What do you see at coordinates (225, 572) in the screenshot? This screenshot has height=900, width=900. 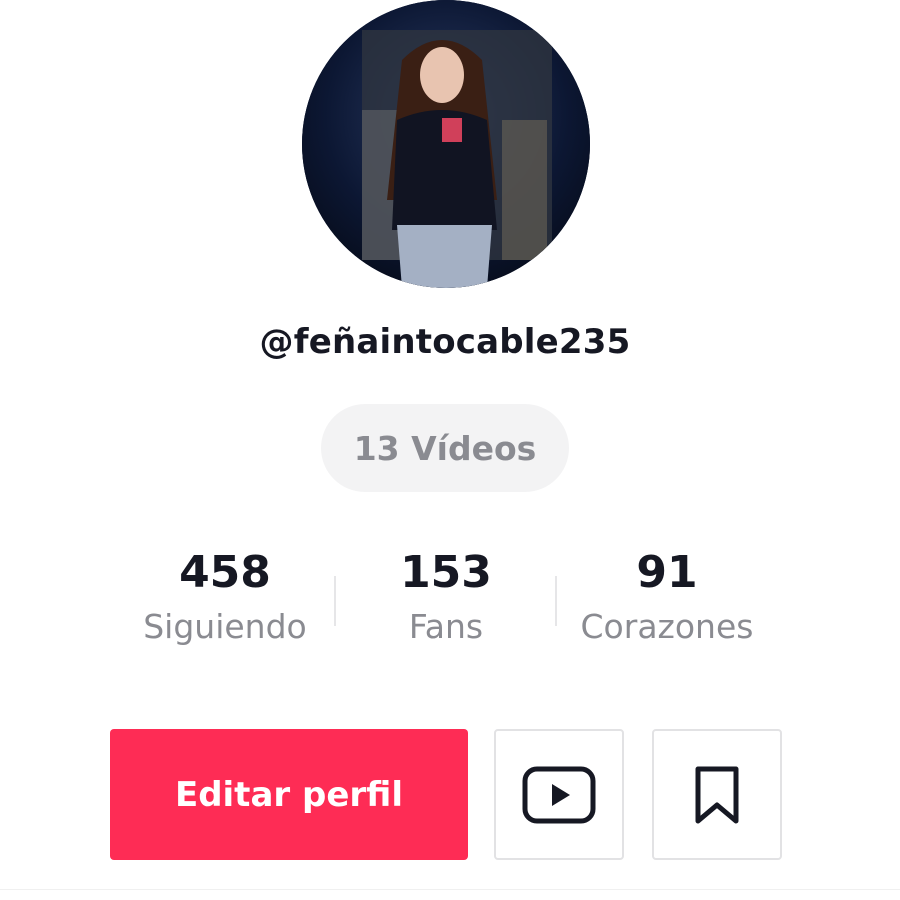 I see `following-count: 458` at bounding box center [225, 572].